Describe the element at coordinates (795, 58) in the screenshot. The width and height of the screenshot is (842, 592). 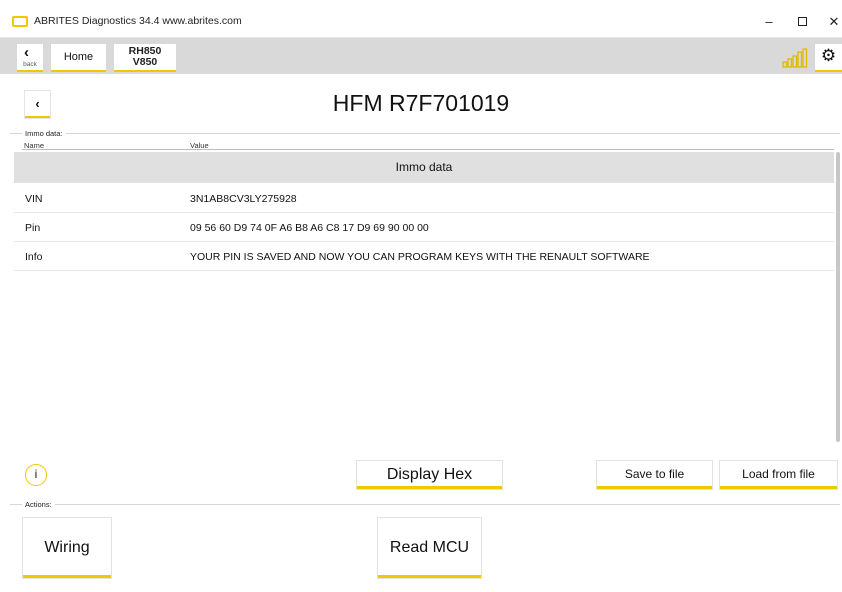
I see `signal-strength-icon` at that location.